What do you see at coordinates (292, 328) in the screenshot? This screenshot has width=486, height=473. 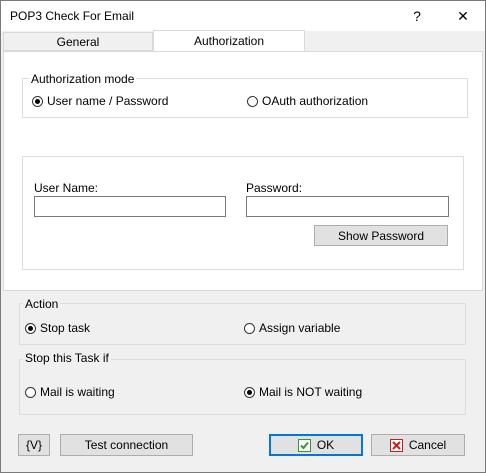 I see `radio-assign-variable: Assign variable` at bounding box center [292, 328].